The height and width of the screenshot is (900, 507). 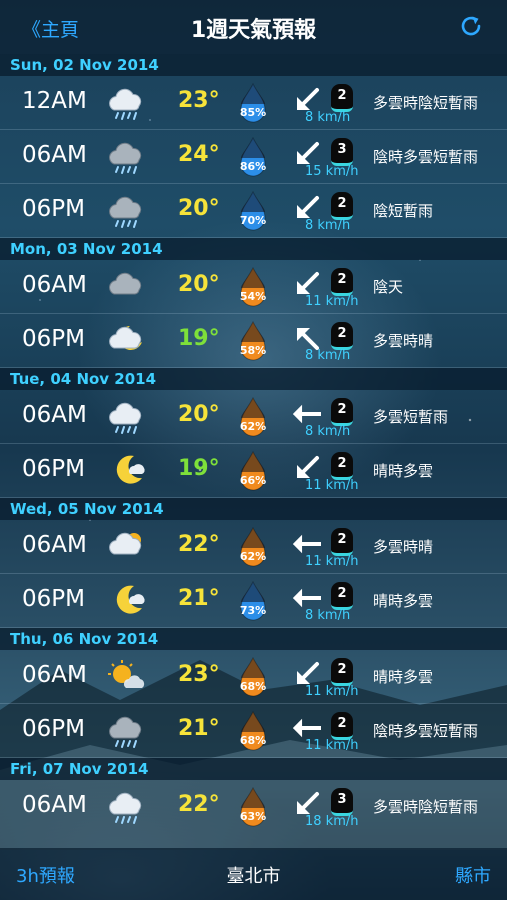 What do you see at coordinates (253, 350) in the screenshot?
I see `rain-percent: 58%` at bounding box center [253, 350].